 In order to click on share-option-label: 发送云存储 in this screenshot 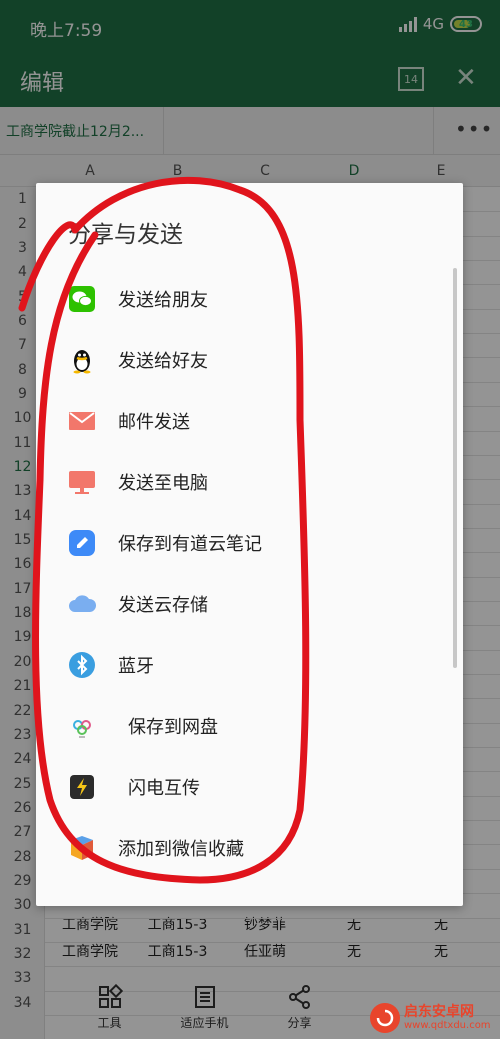, I will do `click(163, 605)`.